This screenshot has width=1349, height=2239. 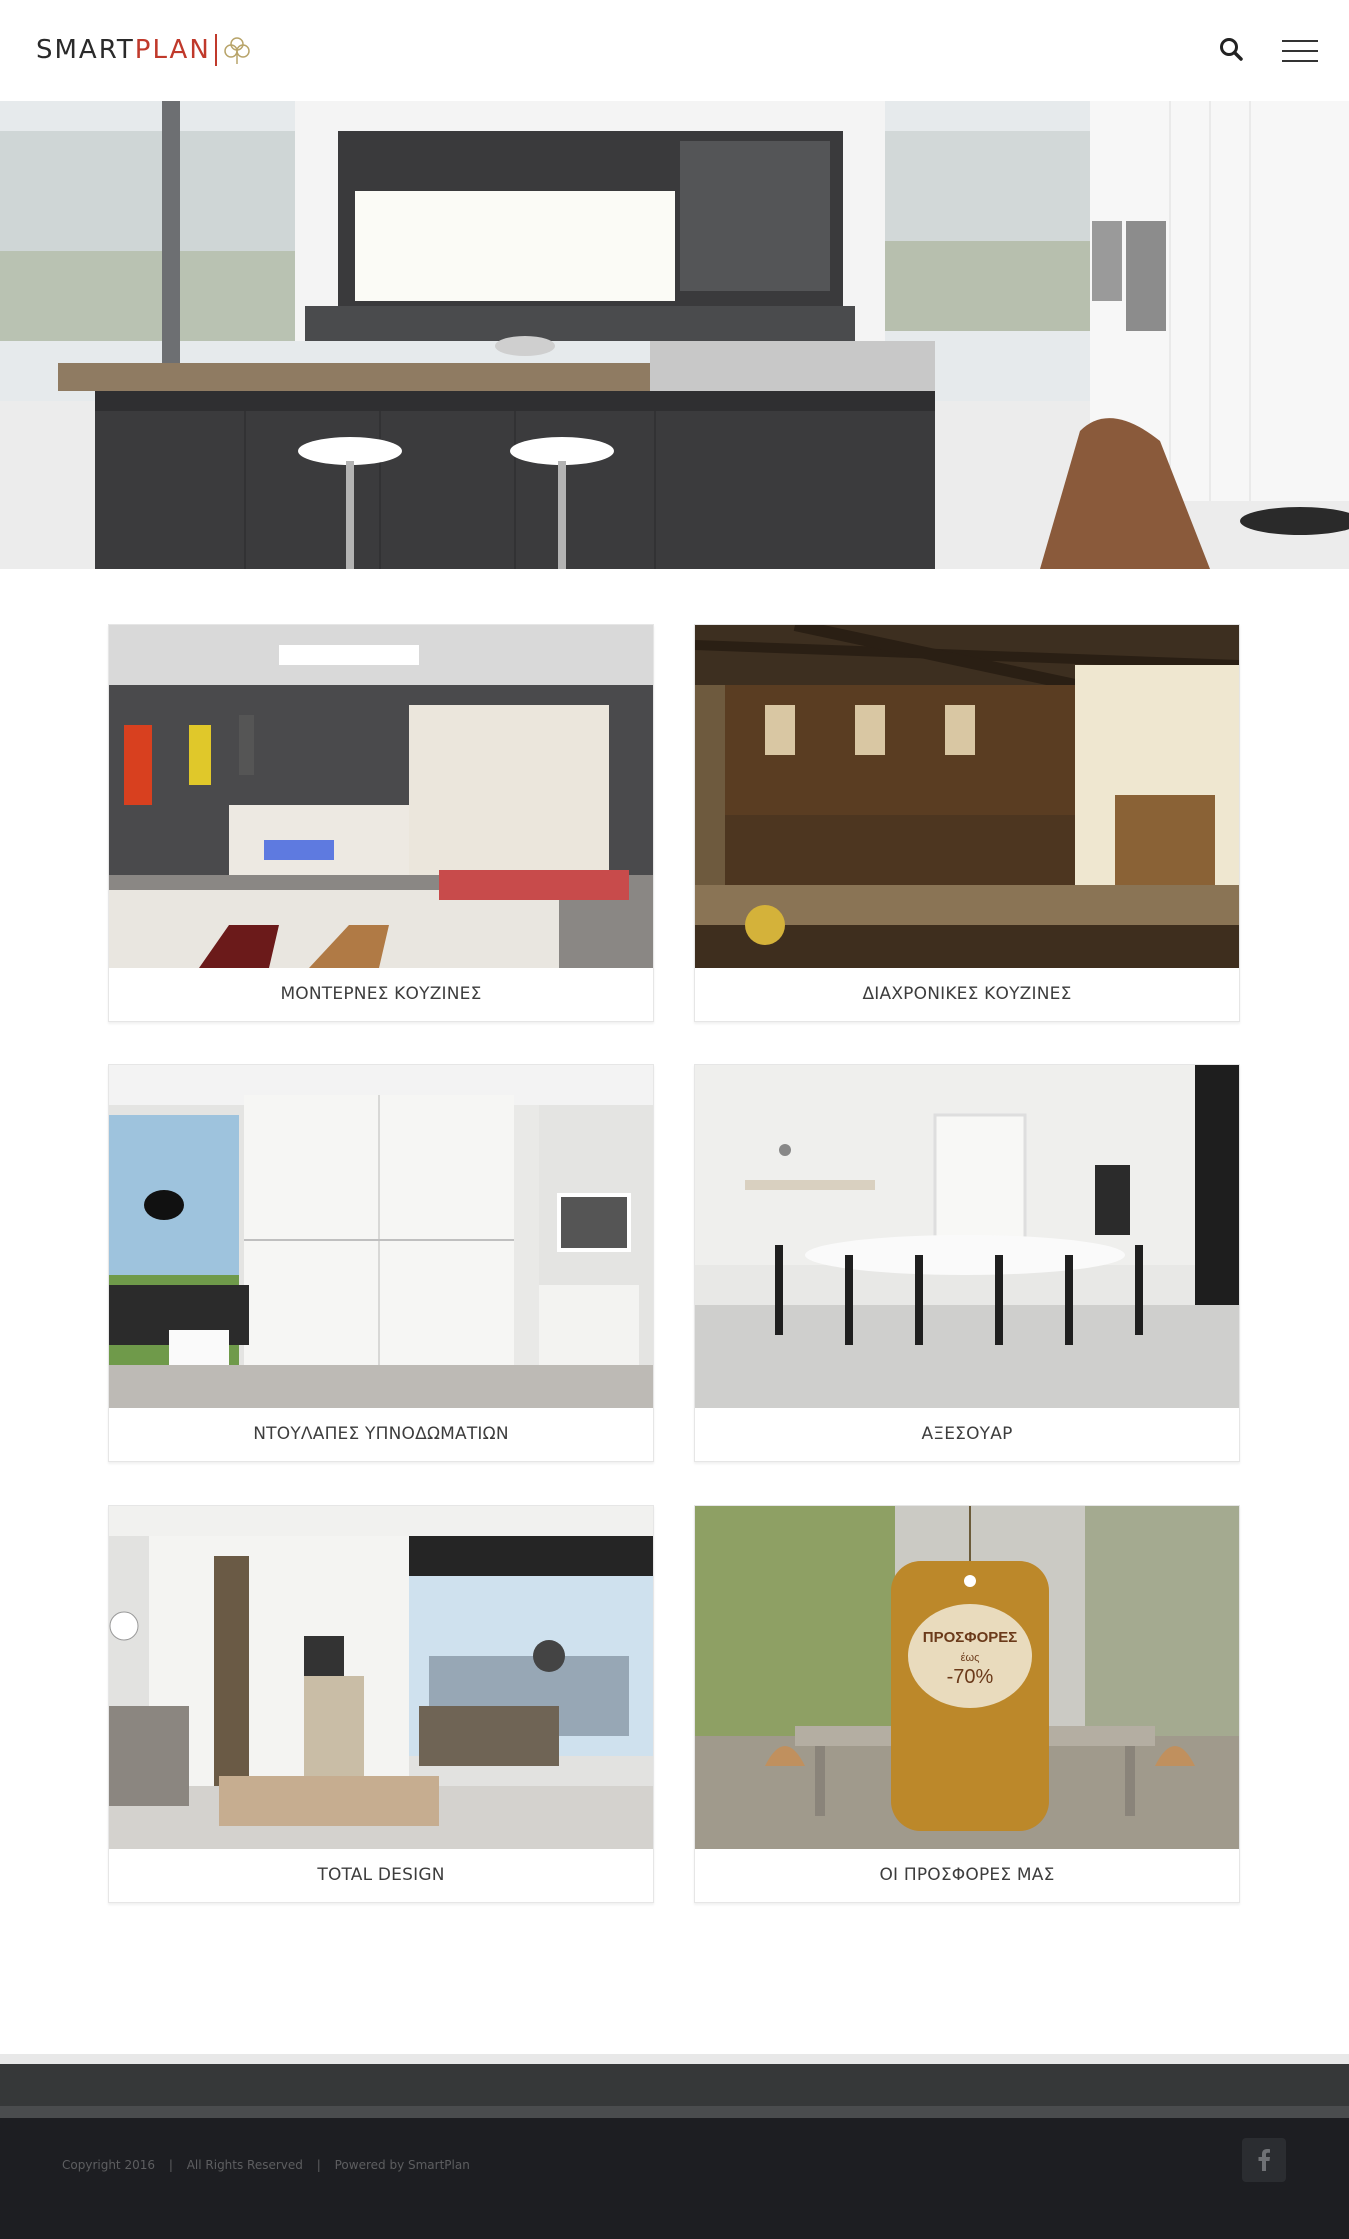 I want to click on total-design-image, so click(x=381, y=1677).